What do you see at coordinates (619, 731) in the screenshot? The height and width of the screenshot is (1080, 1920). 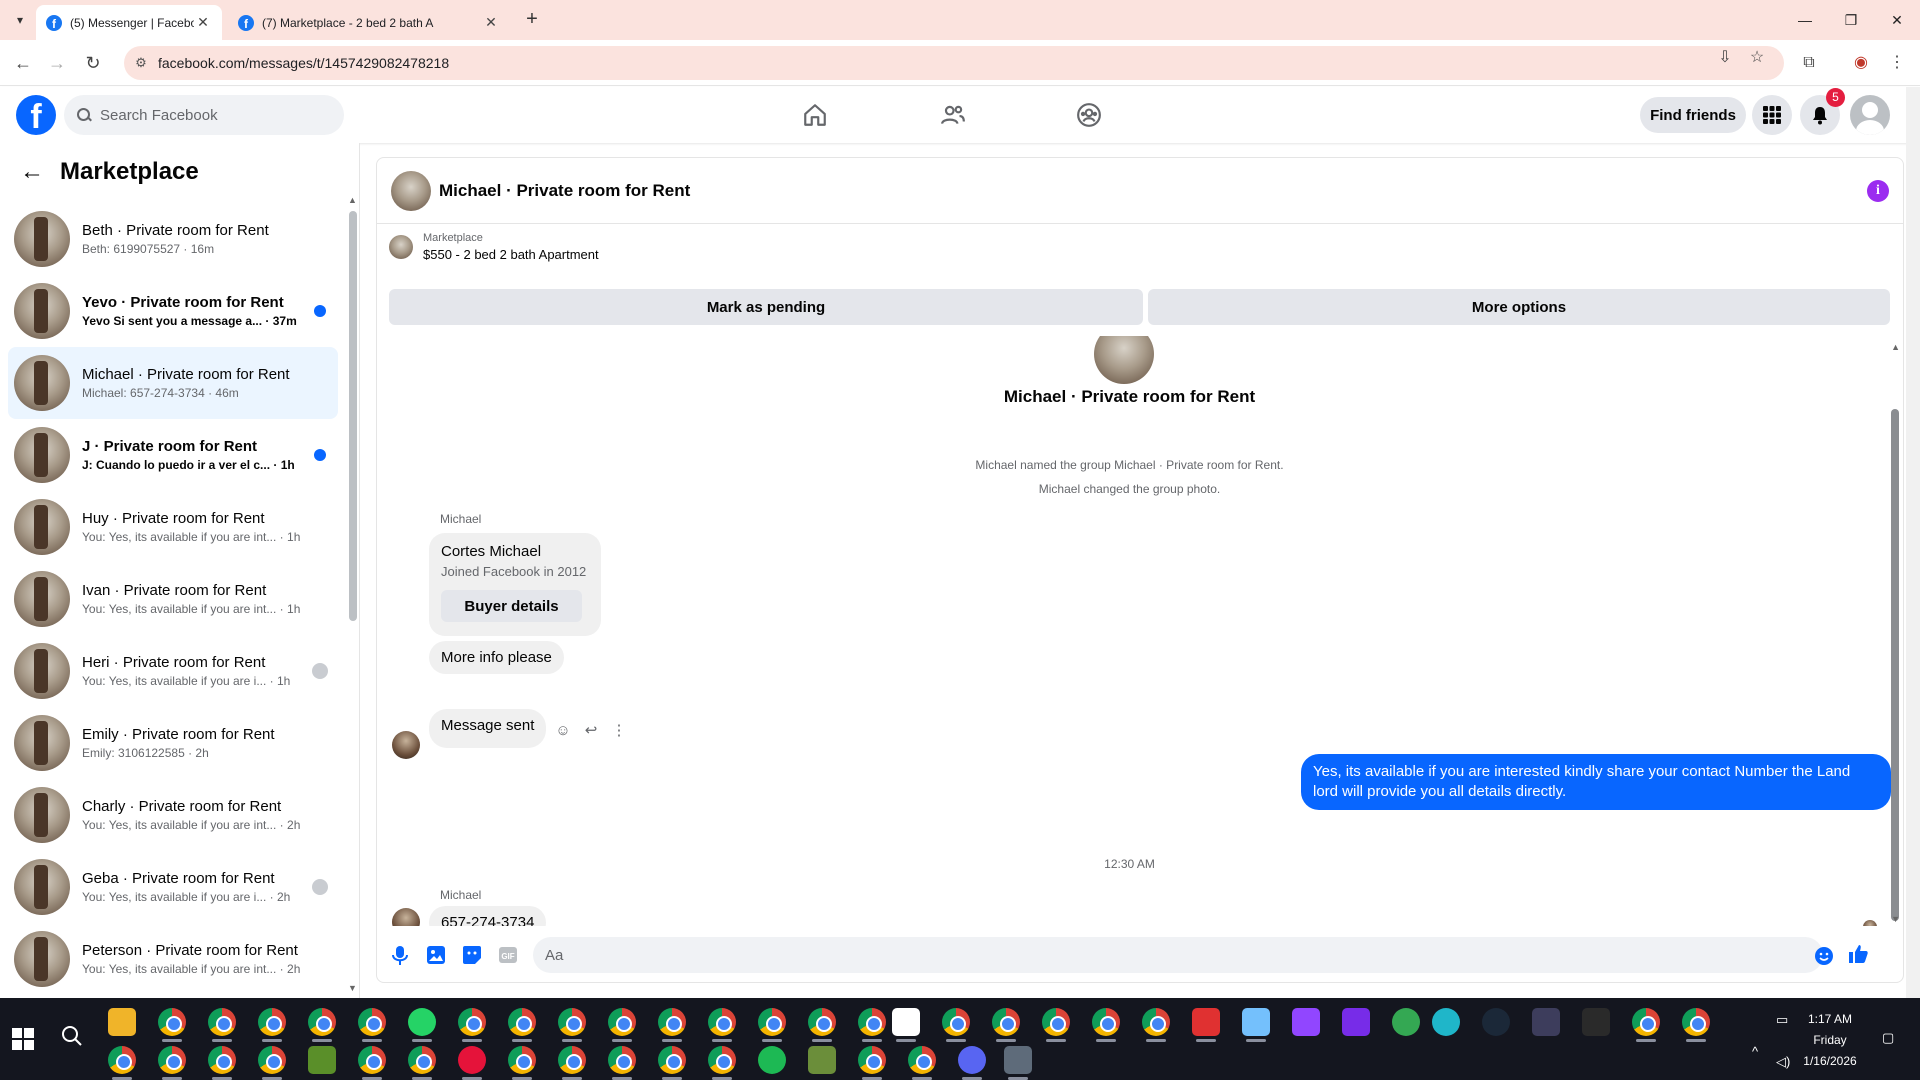 I see `more-actions-icon: ⋮` at bounding box center [619, 731].